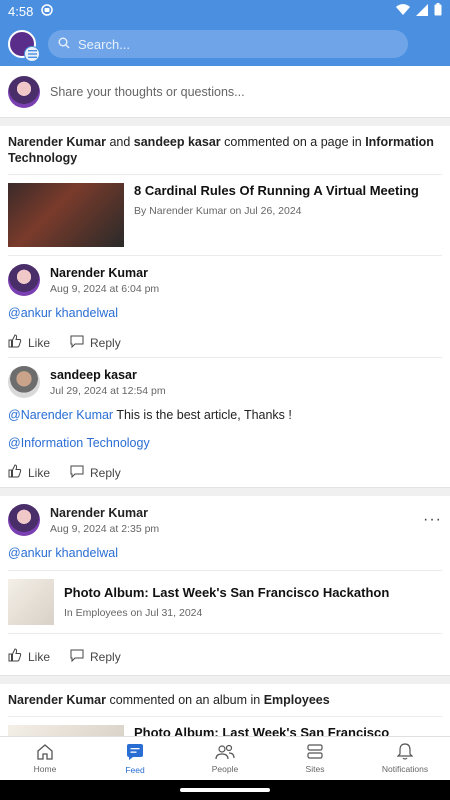 The image size is (450, 800). Describe the element at coordinates (315, 768) in the screenshot. I see `nav-label: Sites` at that location.